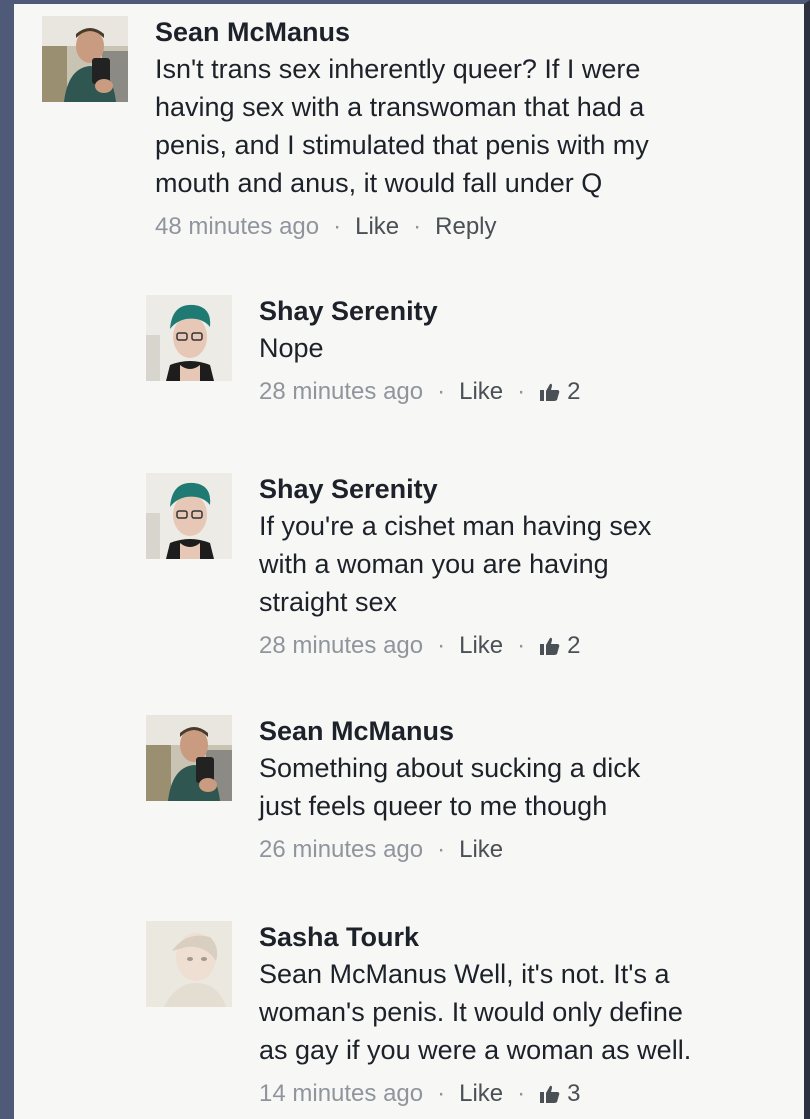  What do you see at coordinates (237, 227) in the screenshot?
I see `timestamp: 48 minutes ago` at bounding box center [237, 227].